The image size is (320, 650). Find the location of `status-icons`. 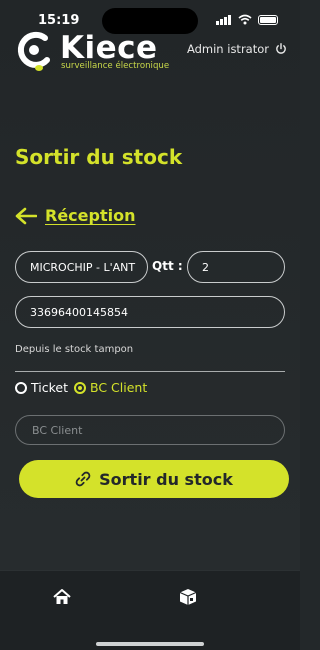

status-icons is located at coordinates (247, 19).